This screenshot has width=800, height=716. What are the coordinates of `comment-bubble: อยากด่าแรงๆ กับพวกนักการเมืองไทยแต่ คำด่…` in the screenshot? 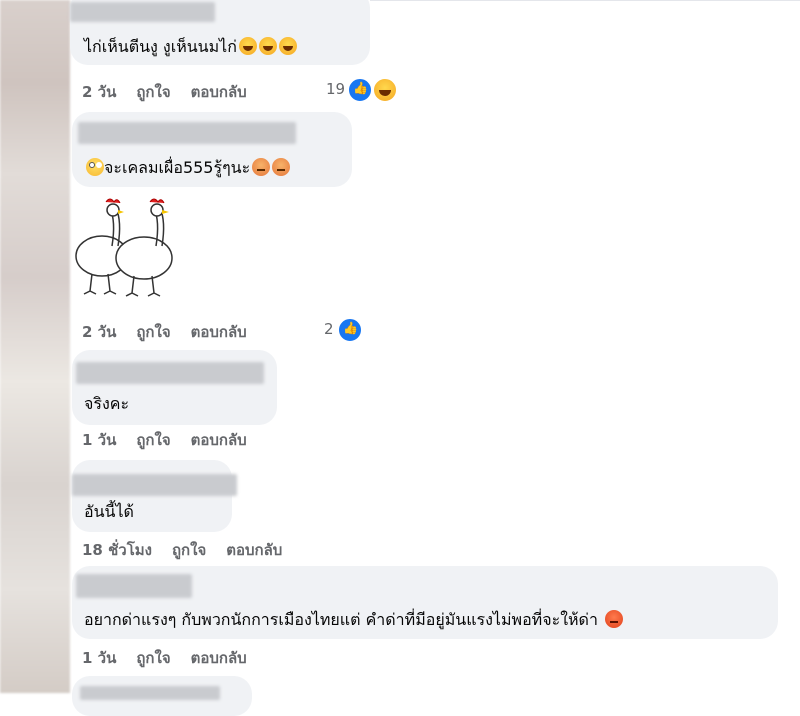 It's located at (425, 602).